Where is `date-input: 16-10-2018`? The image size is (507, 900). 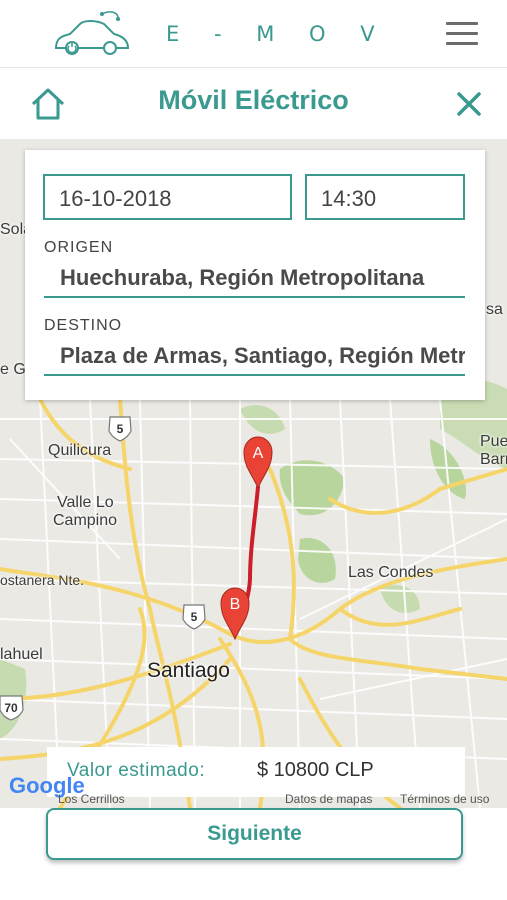 date-input: 16-10-2018 is located at coordinates (167, 197).